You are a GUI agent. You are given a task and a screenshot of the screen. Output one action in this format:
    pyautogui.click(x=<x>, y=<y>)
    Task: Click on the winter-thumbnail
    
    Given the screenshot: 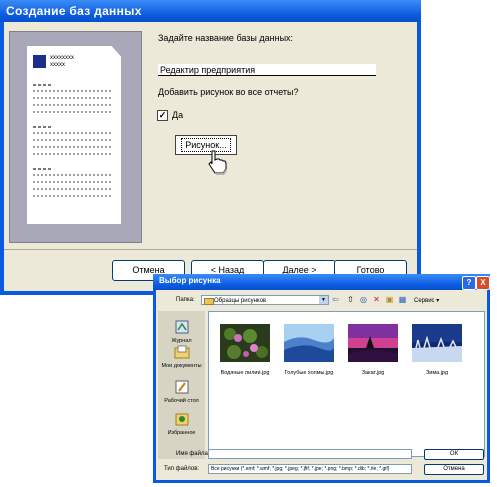 What is the action you would take?
    pyautogui.click(x=437, y=343)
    